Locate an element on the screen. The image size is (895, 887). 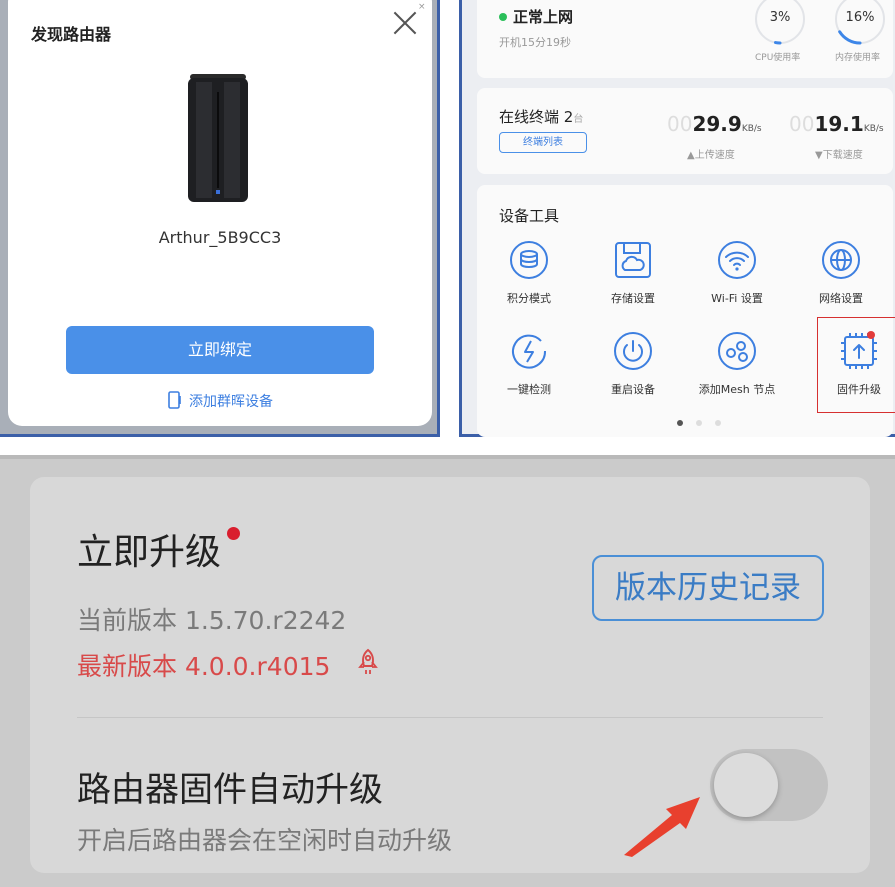
upgrade-now-title: 立即升级 is located at coordinates (149, 549).